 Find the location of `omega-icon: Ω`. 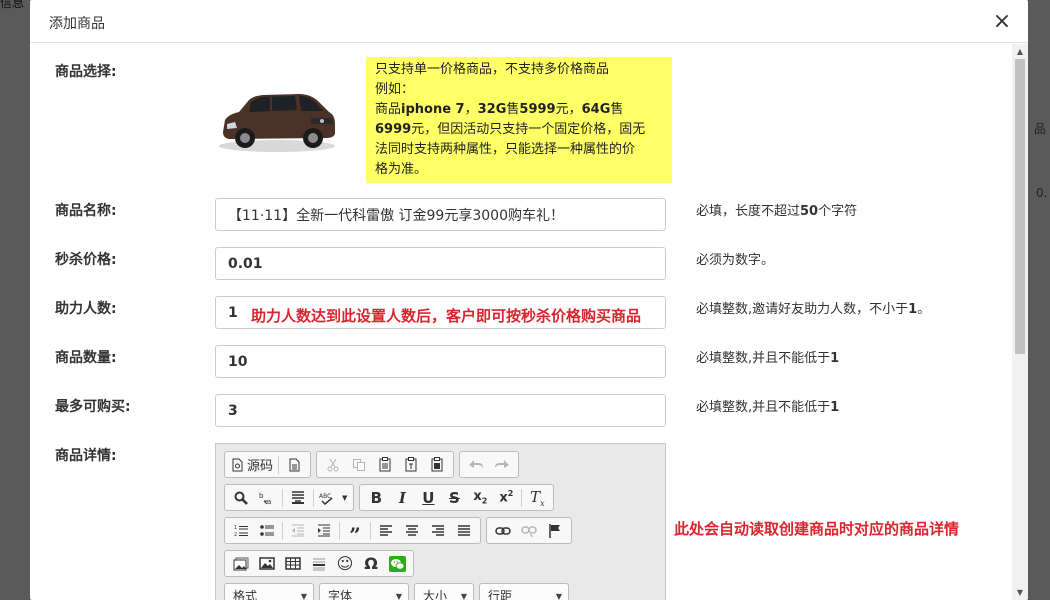

omega-icon: Ω is located at coordinates (371, 563).